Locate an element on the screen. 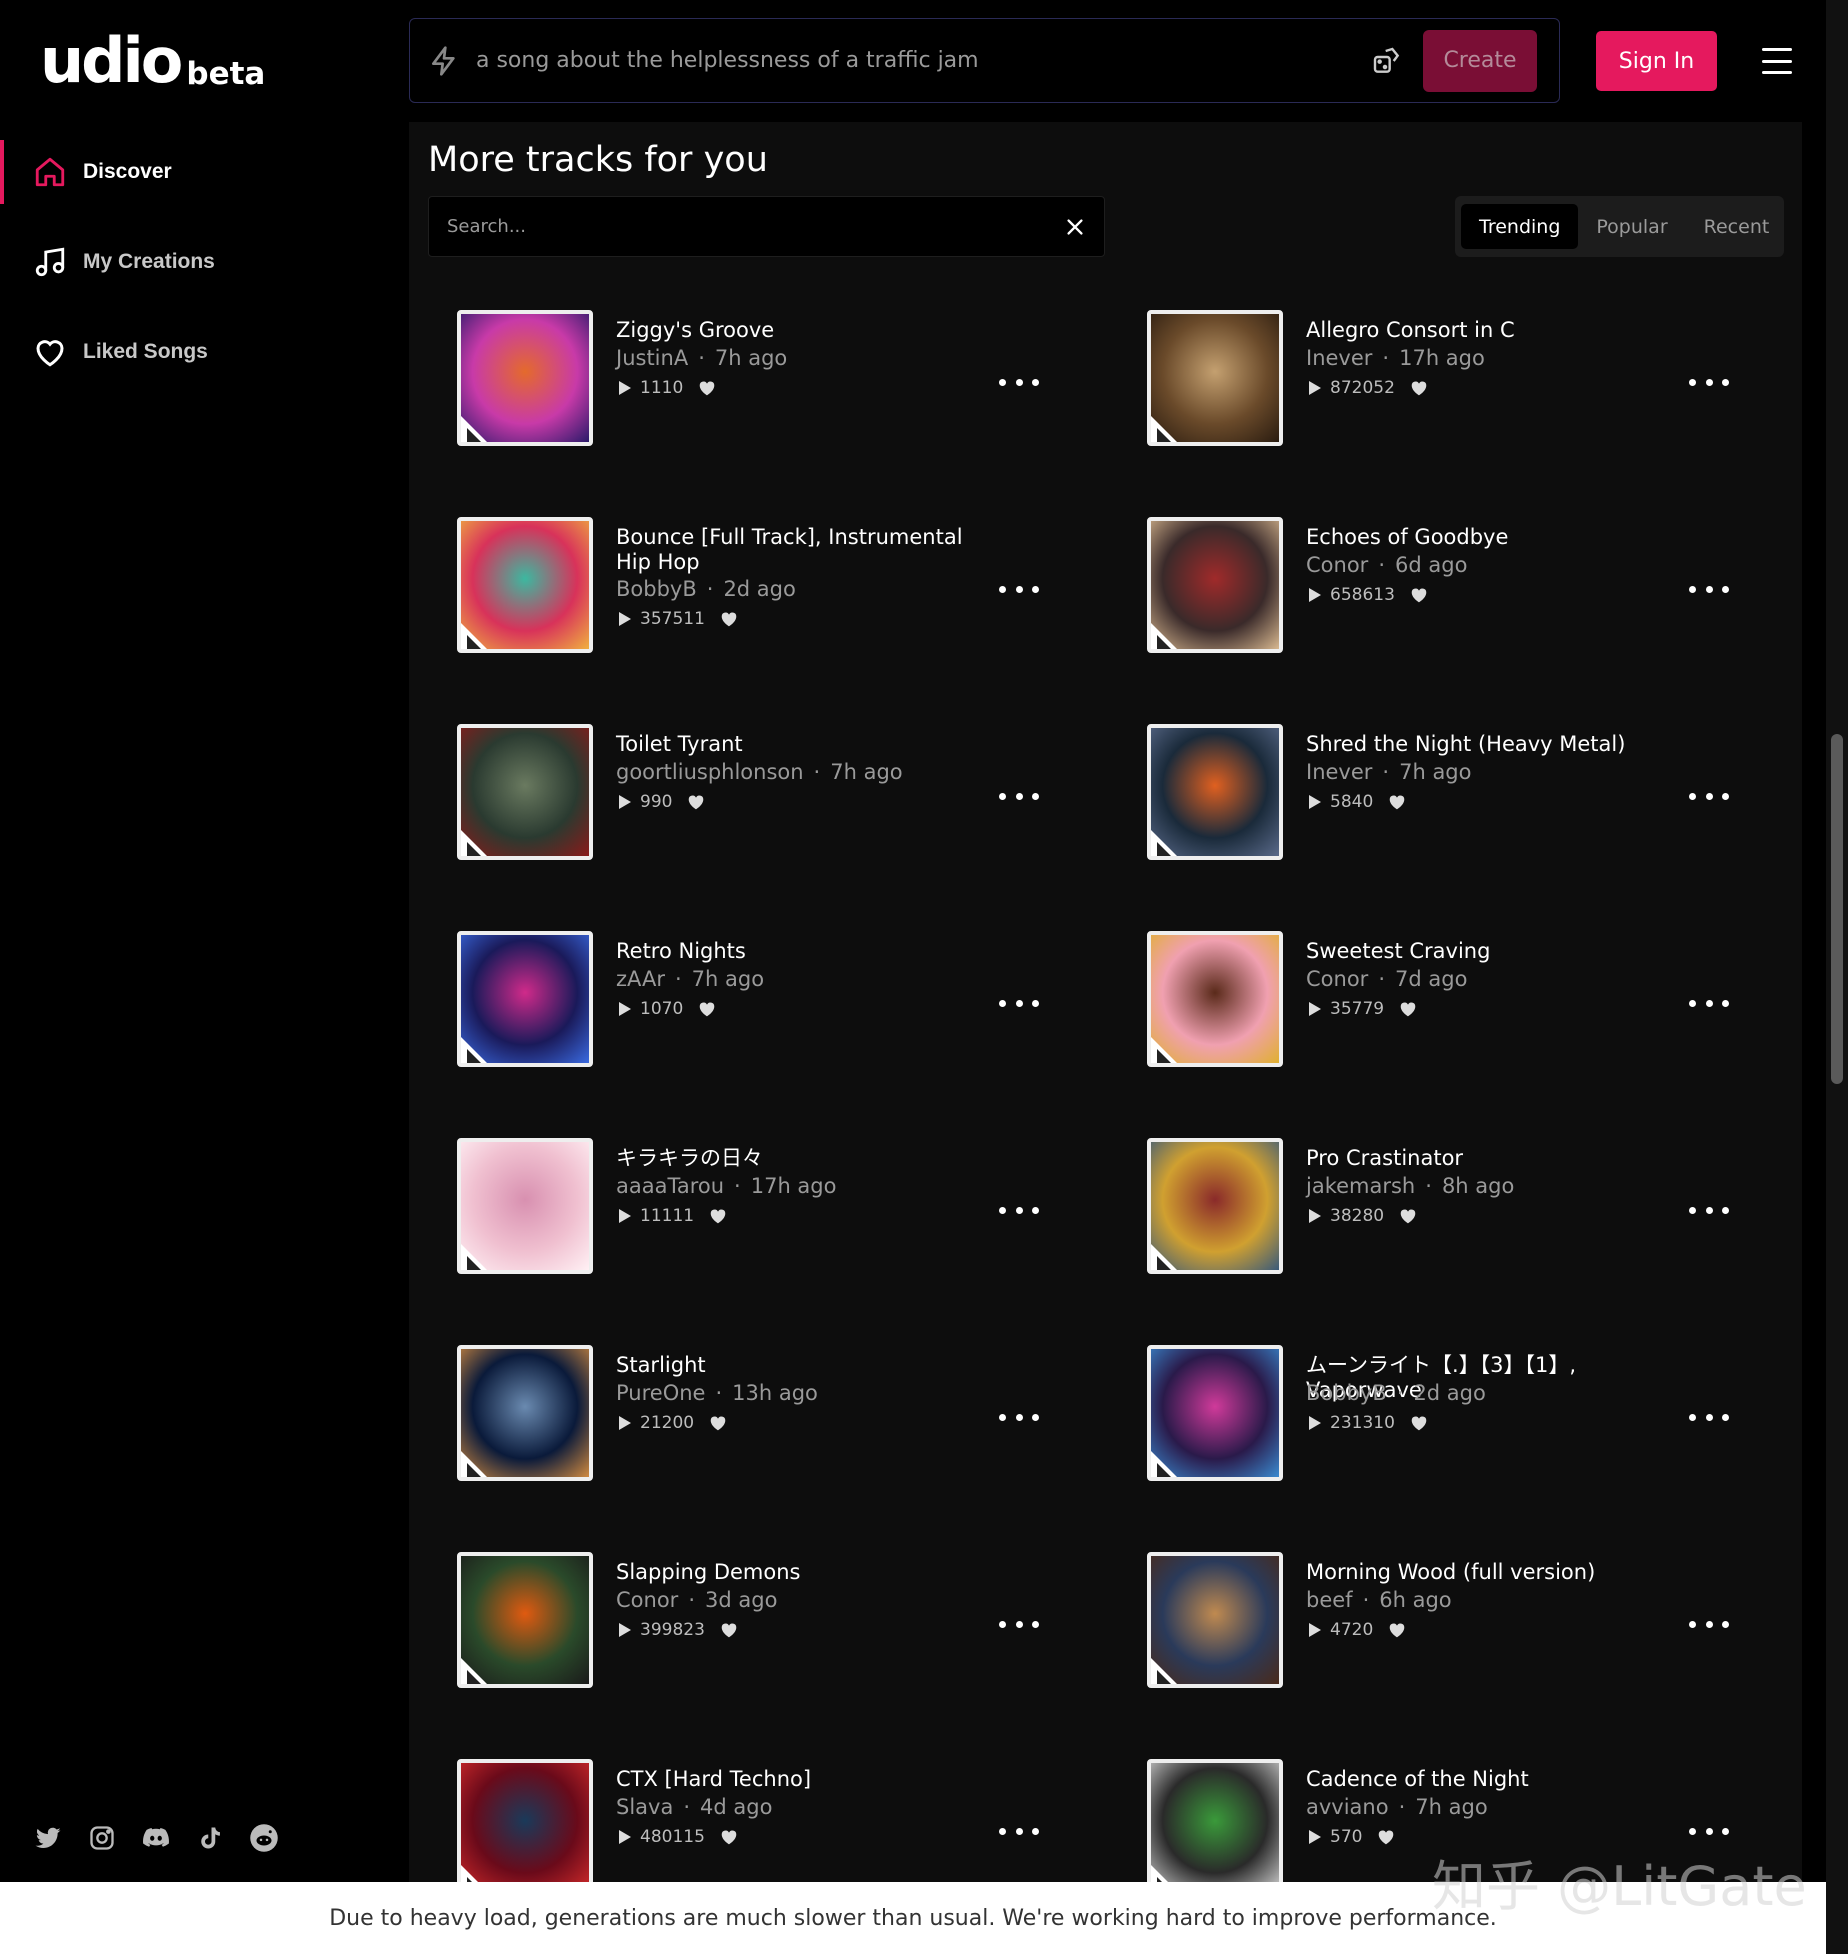  track-title: Pro Crastinator is located at coordinates (1486, 1158).